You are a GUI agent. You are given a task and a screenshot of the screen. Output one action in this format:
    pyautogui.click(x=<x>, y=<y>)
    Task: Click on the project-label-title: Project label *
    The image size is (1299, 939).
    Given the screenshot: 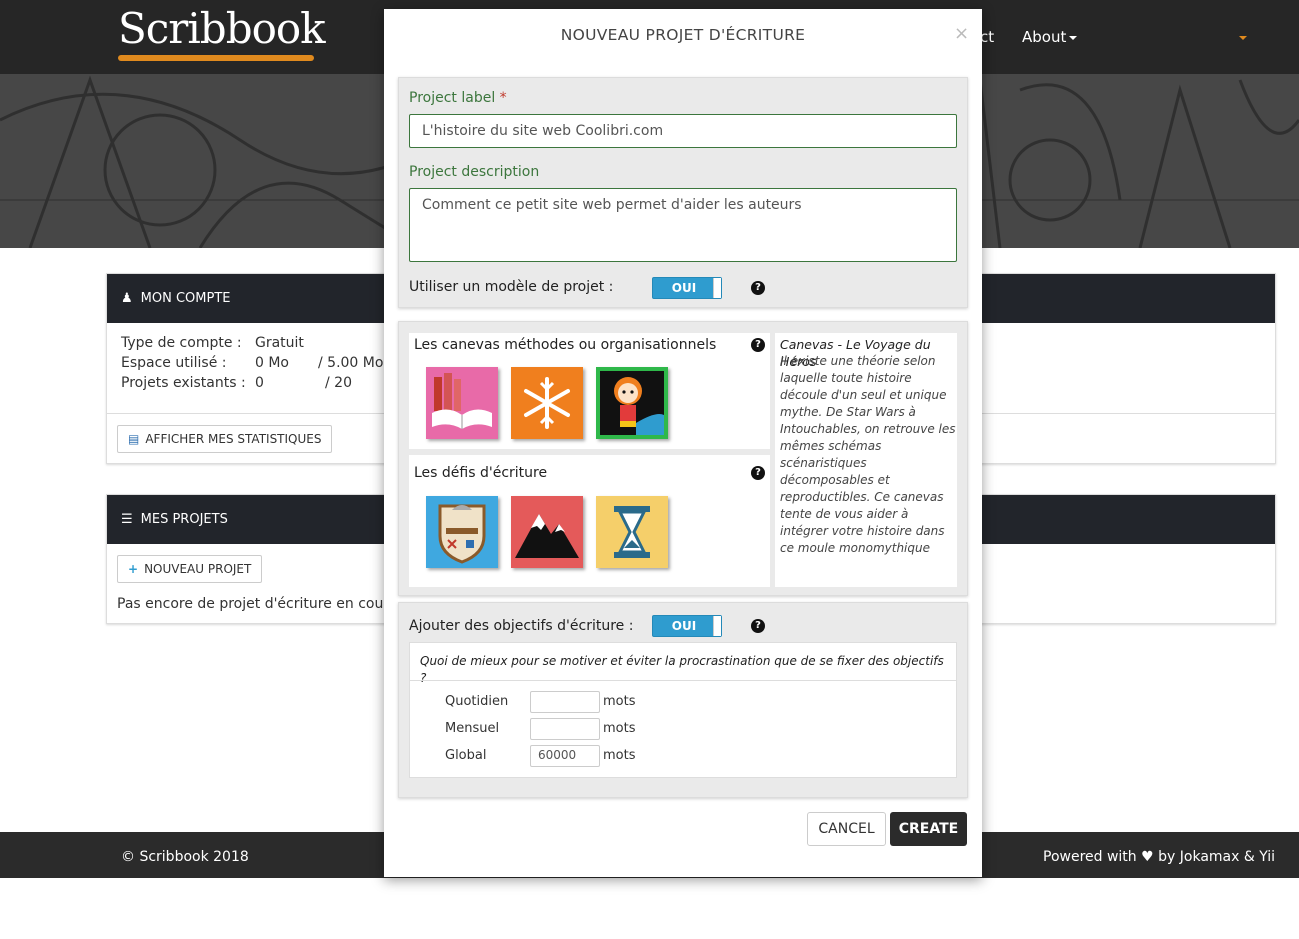 What is the action you would take?
    pyautogui.click(x=458, y=98)
    